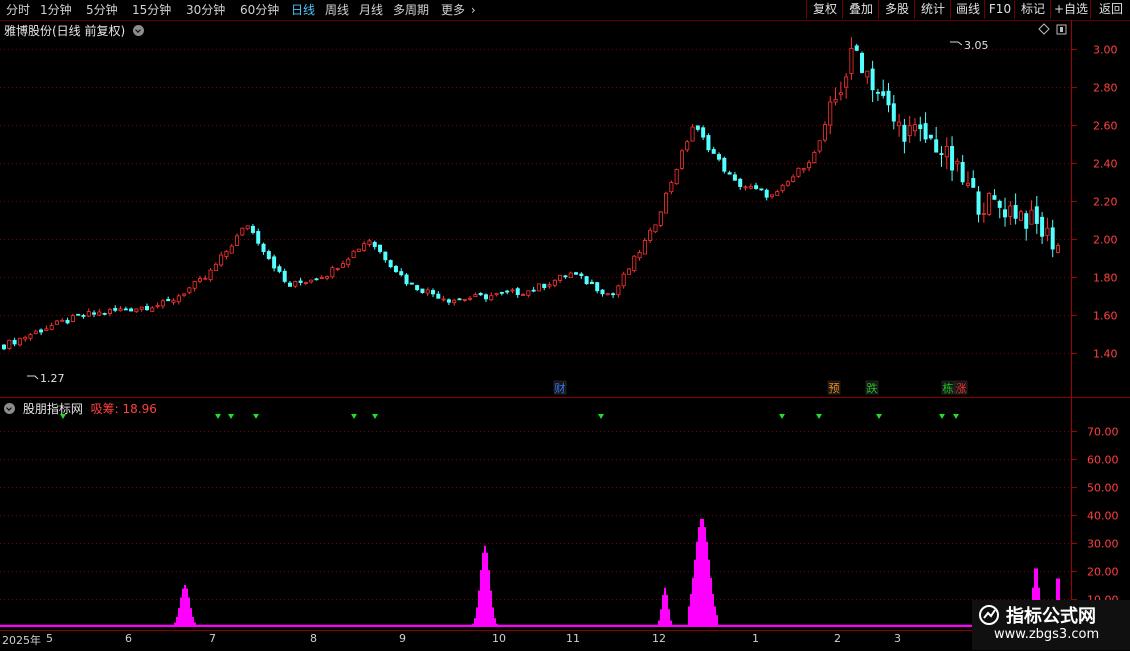 This screenshot has width=1130, height=651. What do you see at coordinates (1110, 9) in the screenshot?
I see `back-button: 返回` at bounding box center [1110, 9].